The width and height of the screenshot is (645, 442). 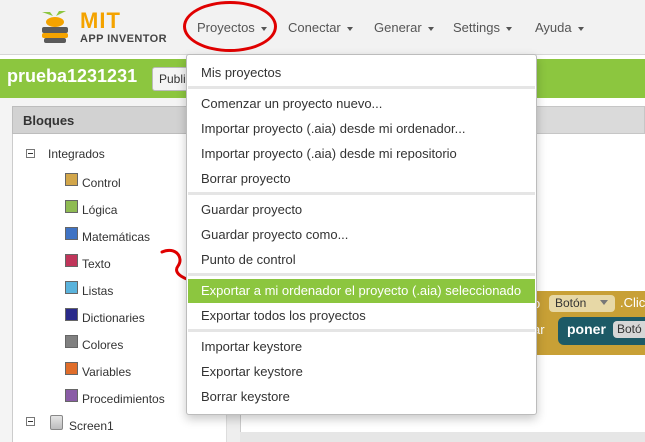 I want to click on menu-item-delete-project: Borrar proyecto, so click(x=361, y=179).